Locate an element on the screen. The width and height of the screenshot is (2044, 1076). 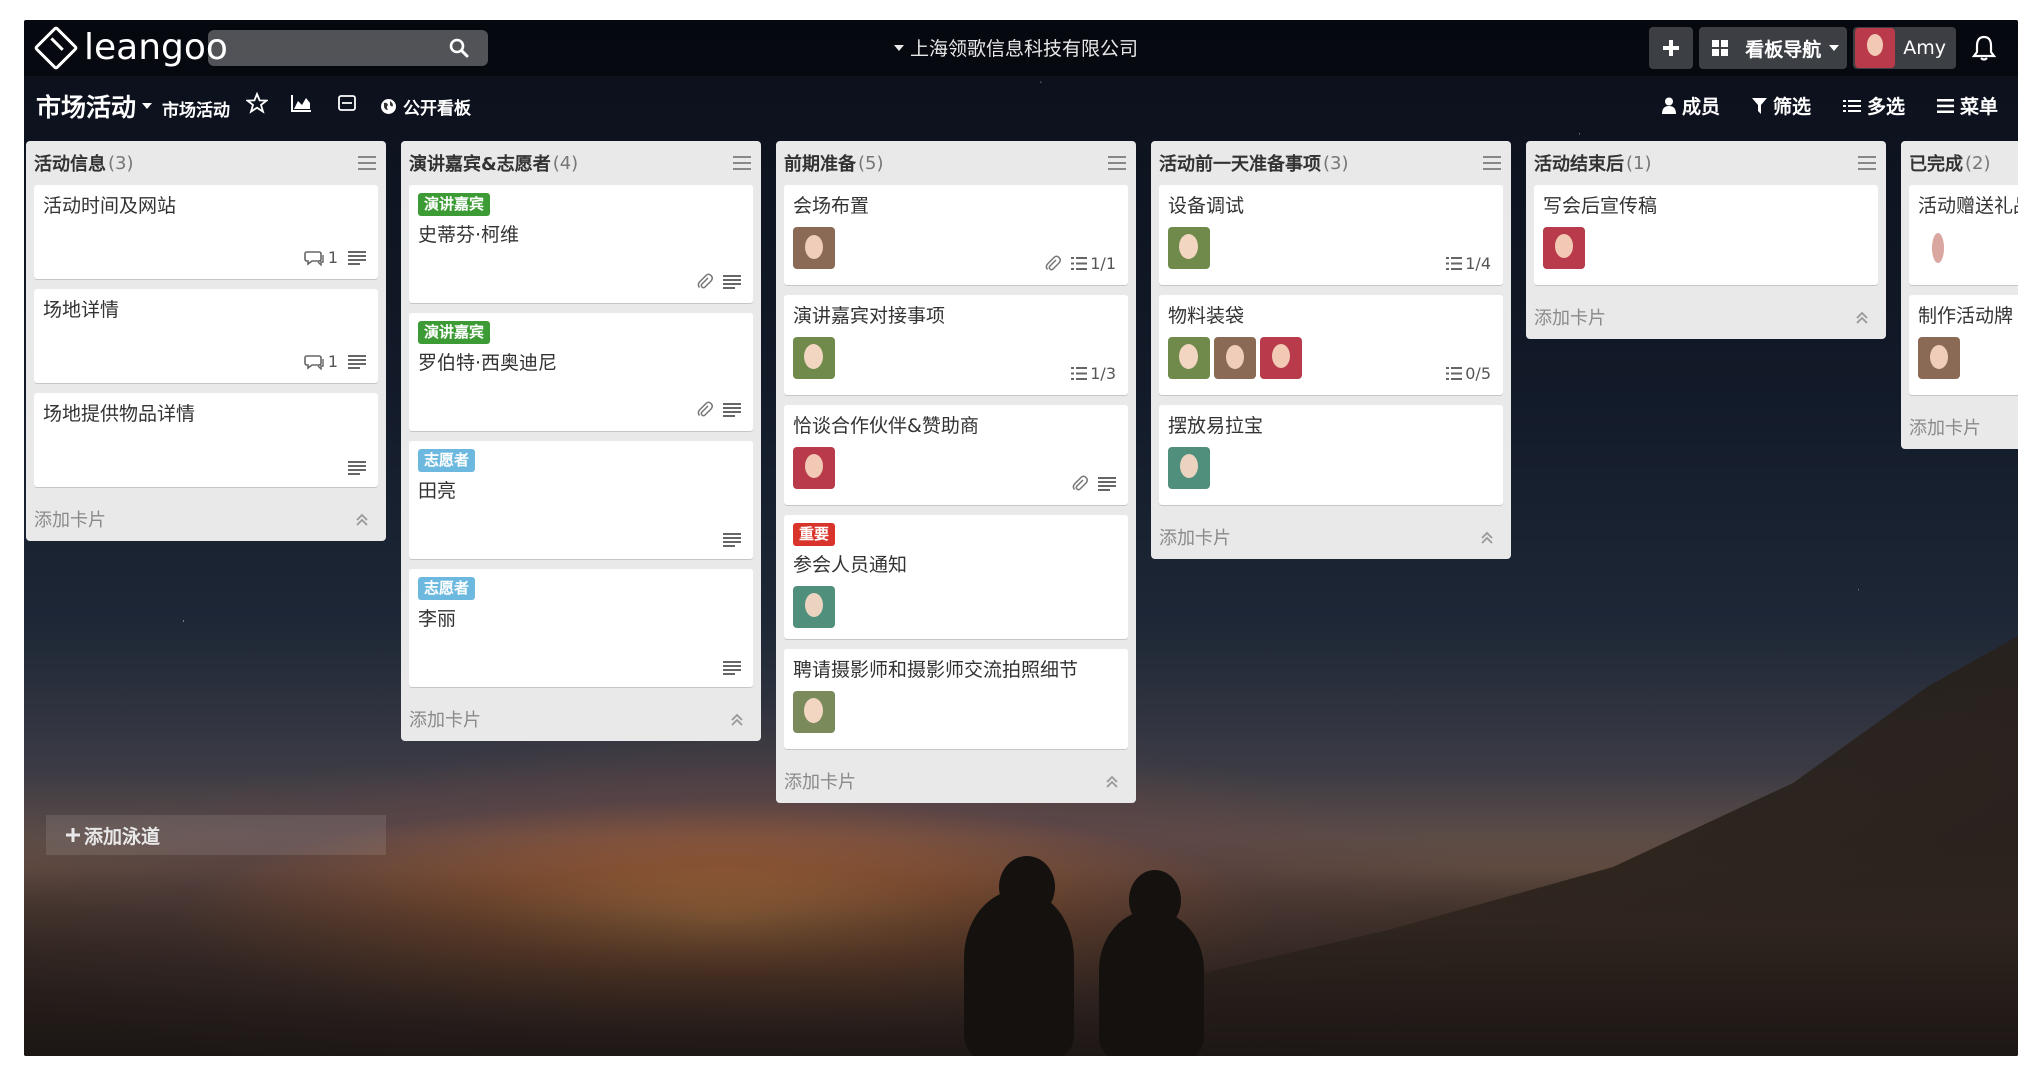
card-badges: 1 is located at coordinates (335, 361).